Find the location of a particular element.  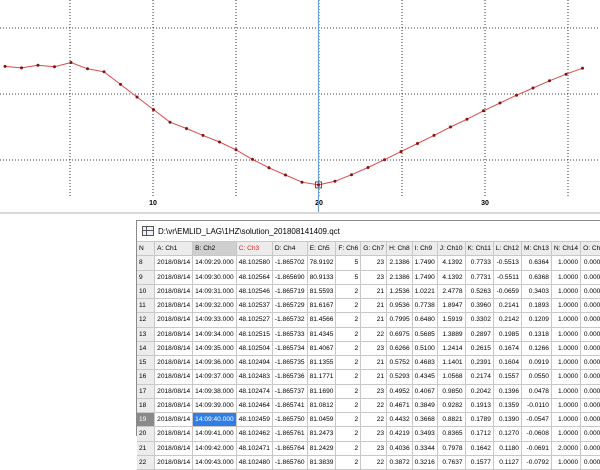

table-cell: 0.4952 is located at coordinates (399, 391).